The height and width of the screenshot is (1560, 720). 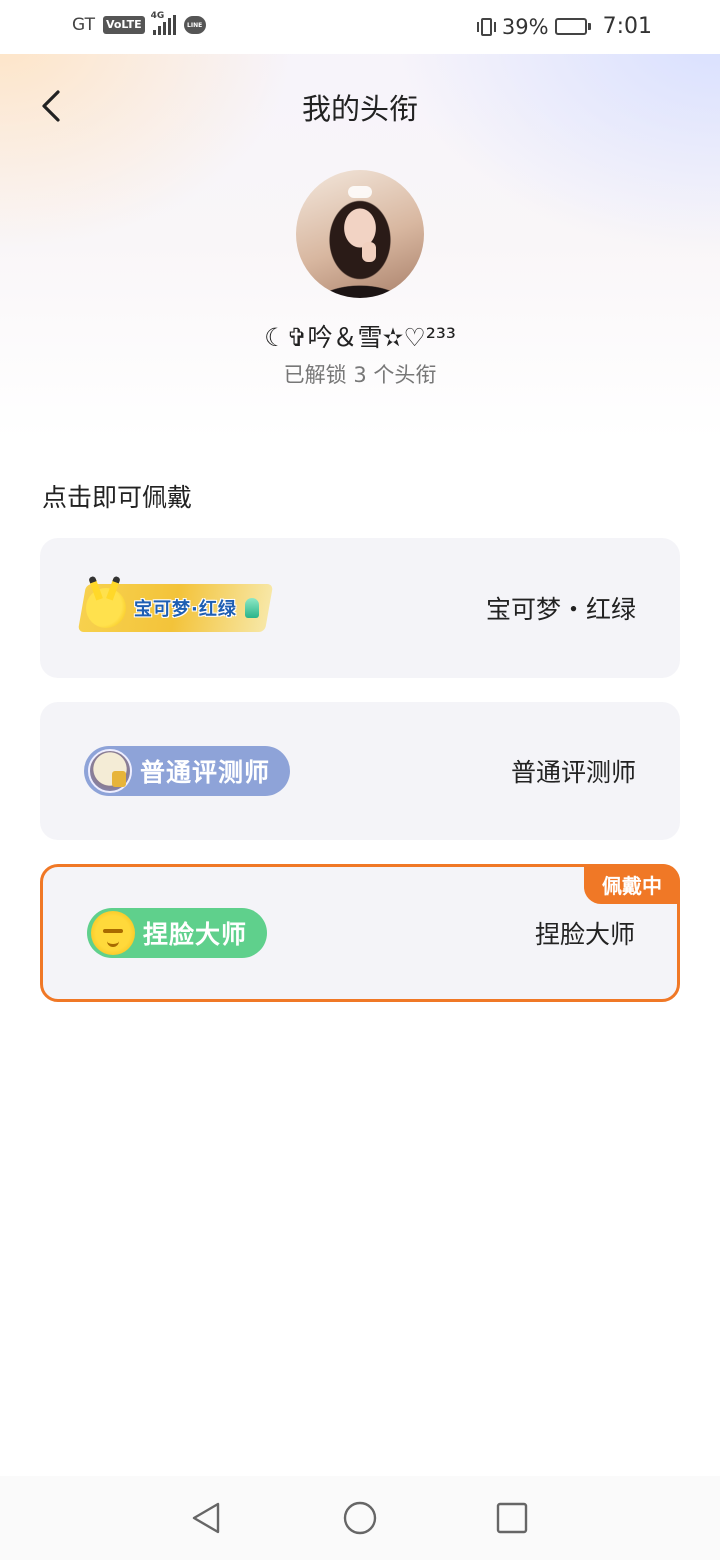 I want to click on title-card-reviewer: 普通评测师 普通评测师, so click(x=360, y=771).